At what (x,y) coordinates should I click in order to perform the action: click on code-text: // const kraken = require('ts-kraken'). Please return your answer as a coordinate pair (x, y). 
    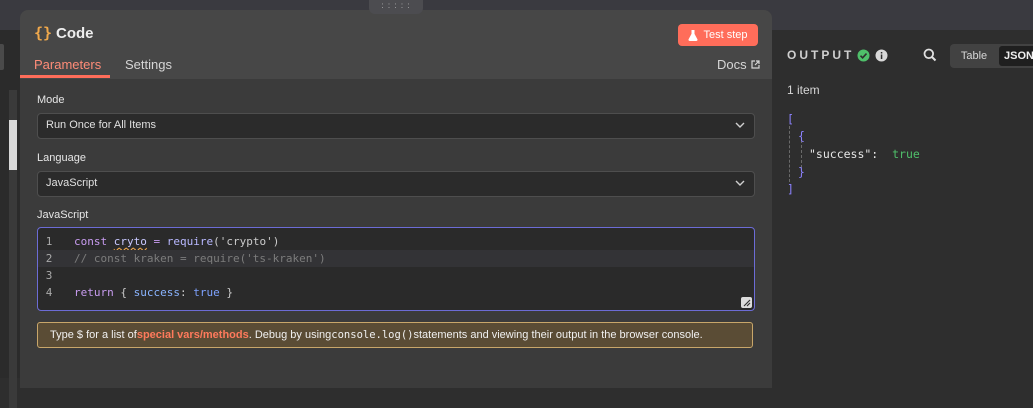
    Looking at the image, I should click on (200, 258).